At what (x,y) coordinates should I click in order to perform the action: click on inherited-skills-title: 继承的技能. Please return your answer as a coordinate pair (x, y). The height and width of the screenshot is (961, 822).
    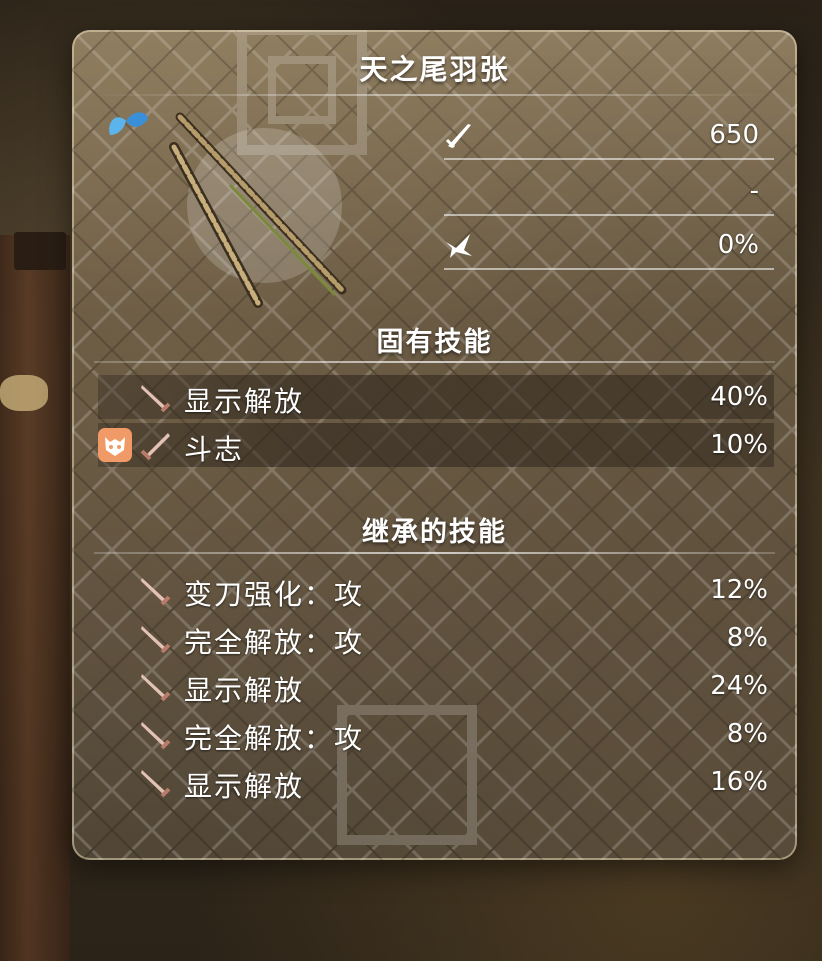
    Looking at the image, I should click on (434, 532).